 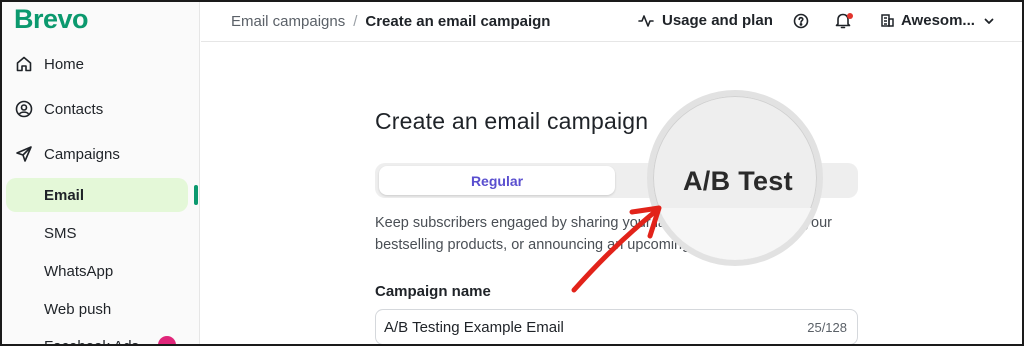 What do you see at coordinates (24, 64) in the screenshot?
I see `home-icon` at bounding box center [24, 64].